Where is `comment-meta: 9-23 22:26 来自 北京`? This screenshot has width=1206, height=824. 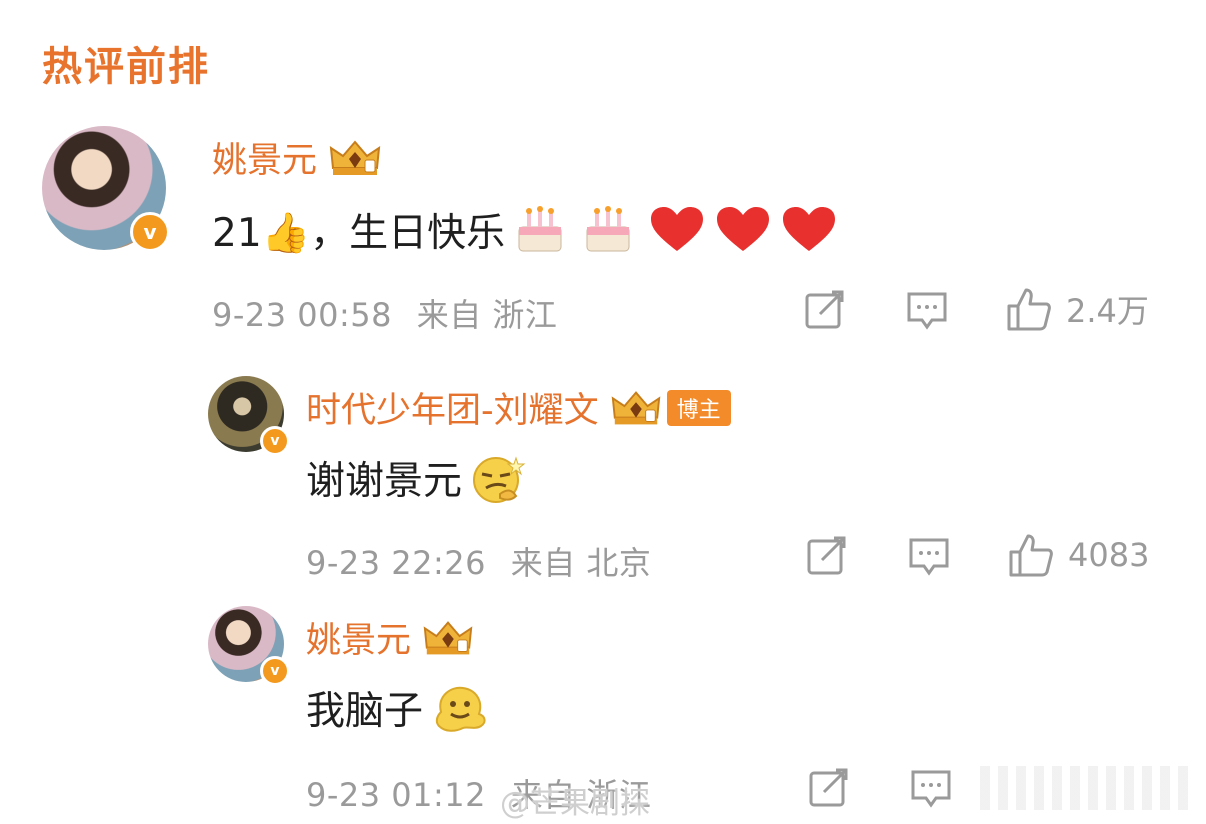
comment-meta: 9-23 22:26 来自 北京 is located at coordinates (478, 561).